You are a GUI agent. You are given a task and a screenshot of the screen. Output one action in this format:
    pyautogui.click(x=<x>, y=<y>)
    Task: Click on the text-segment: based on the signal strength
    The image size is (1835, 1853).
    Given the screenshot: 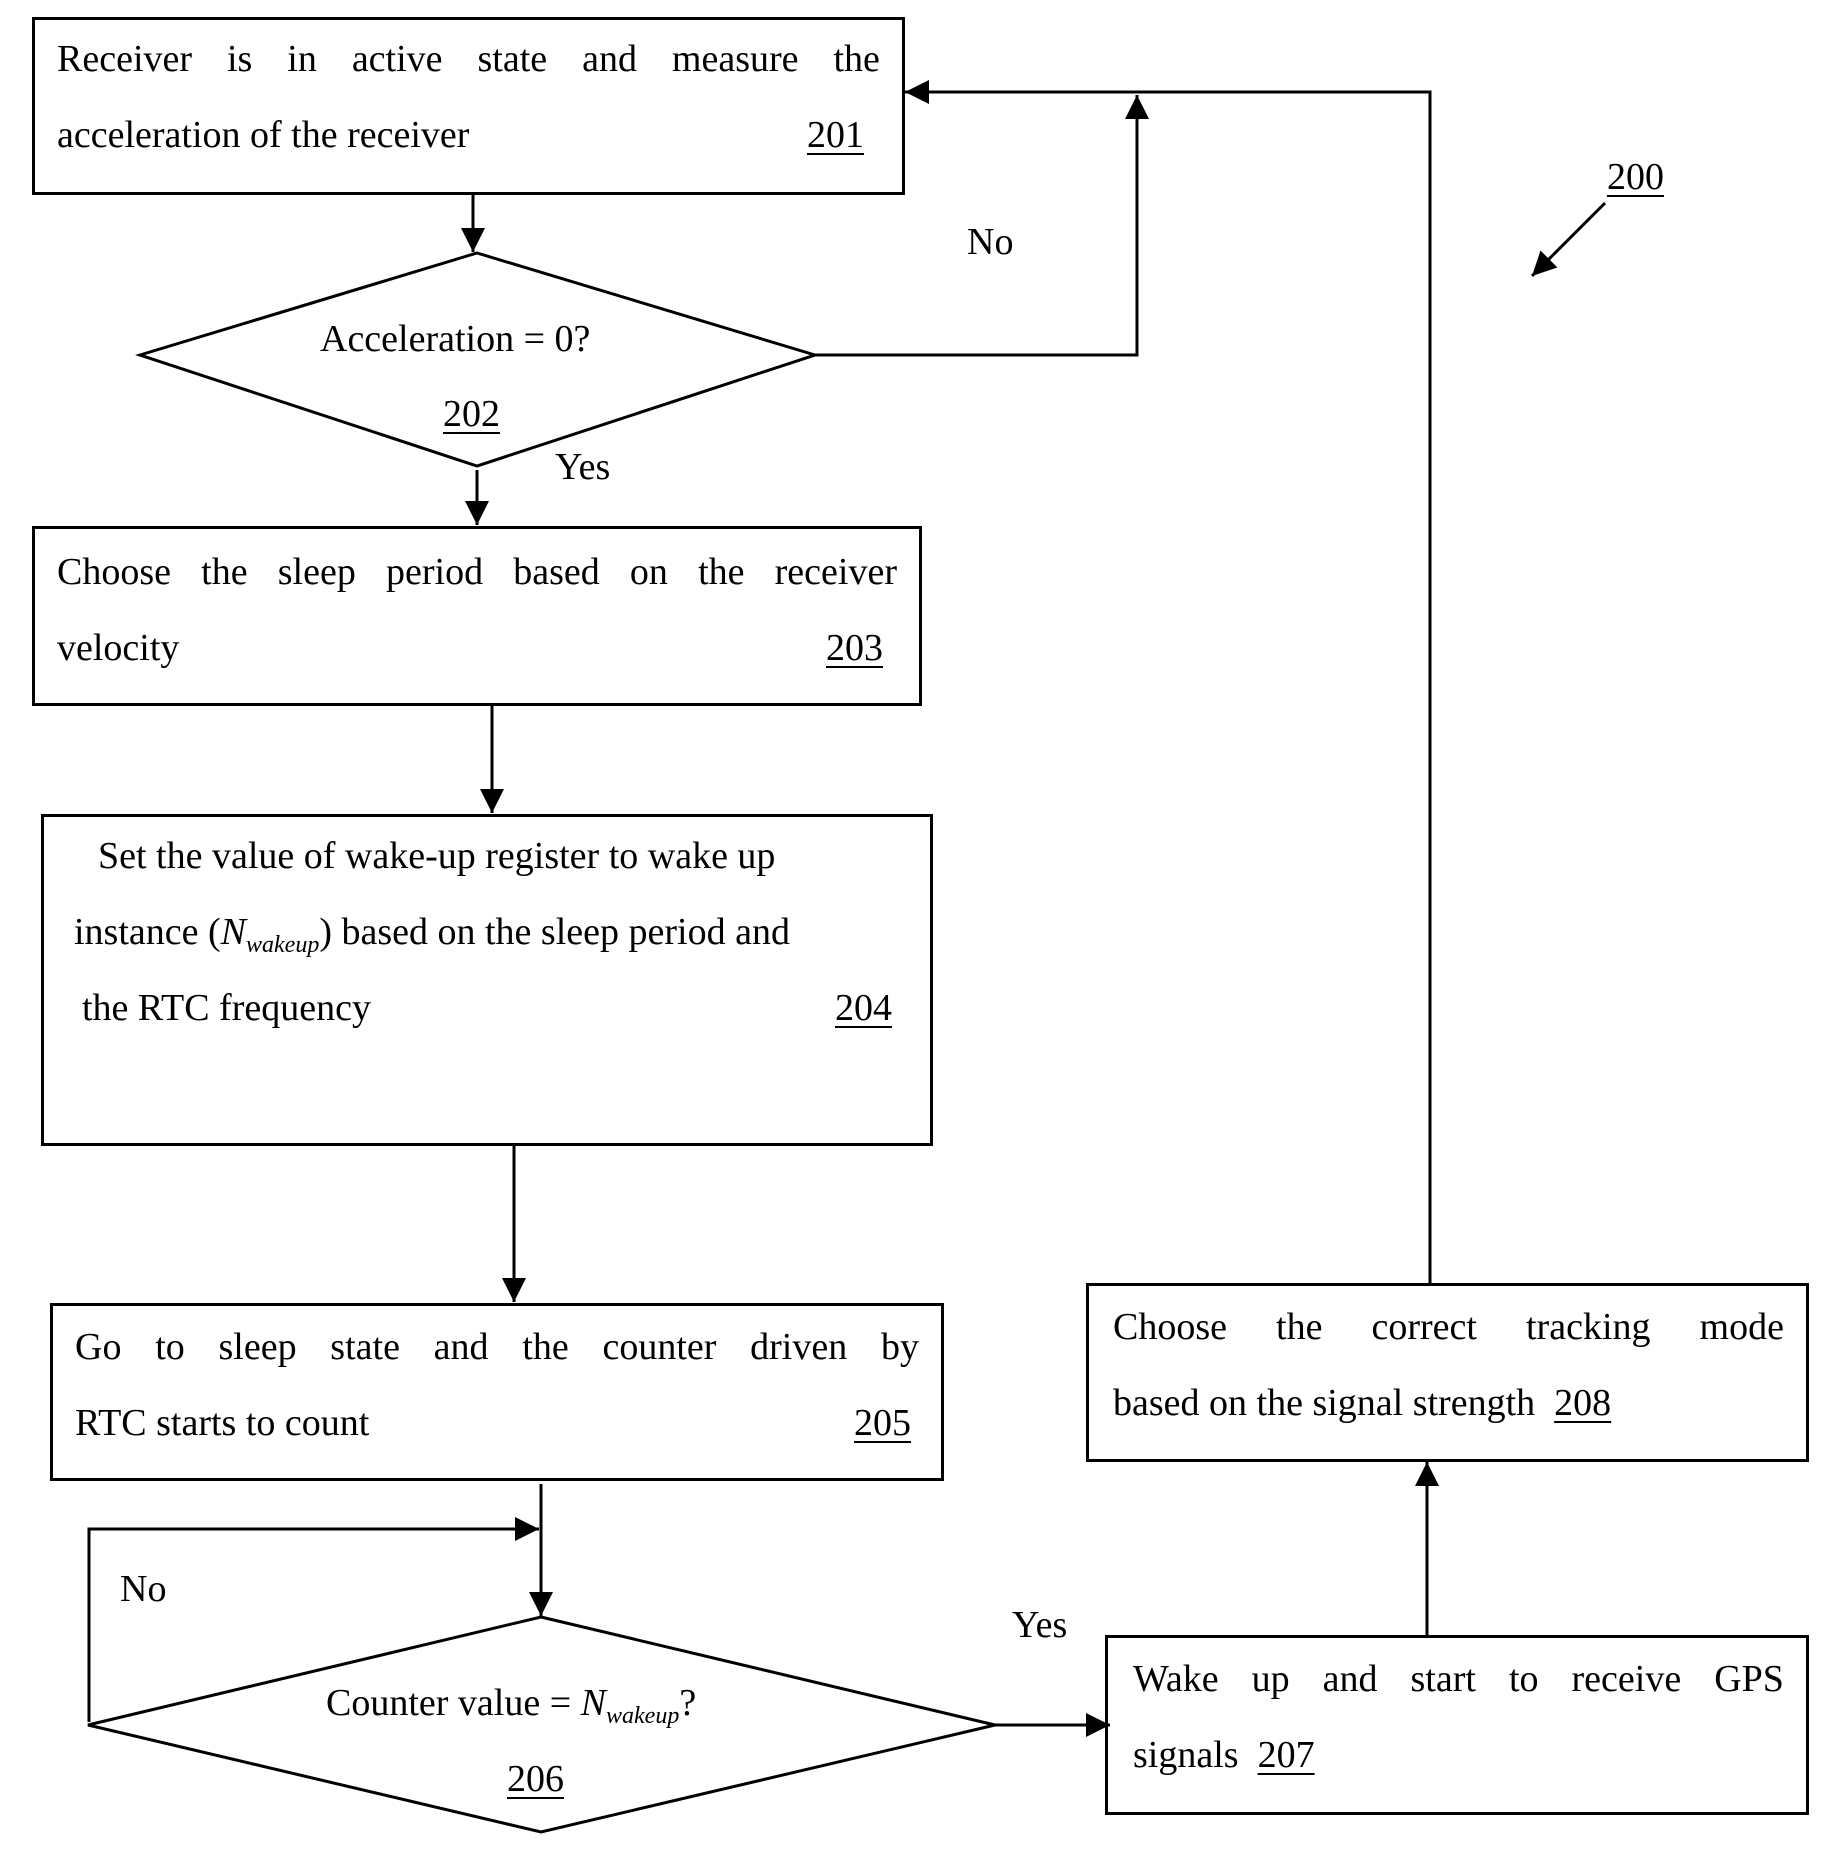 What is the action you would take?
    pyautogui.click(x=1324, y=1403)
    